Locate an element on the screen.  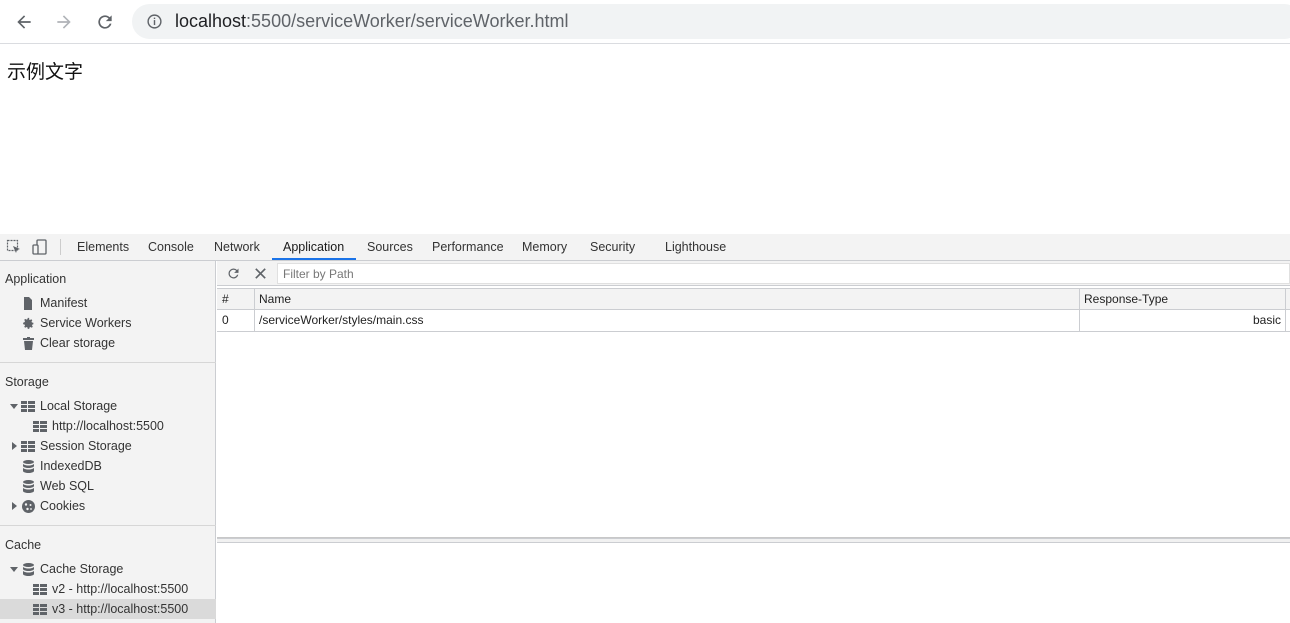
sidebar-item-clear-storage: Clear storage is located at coordinates (68, 343).